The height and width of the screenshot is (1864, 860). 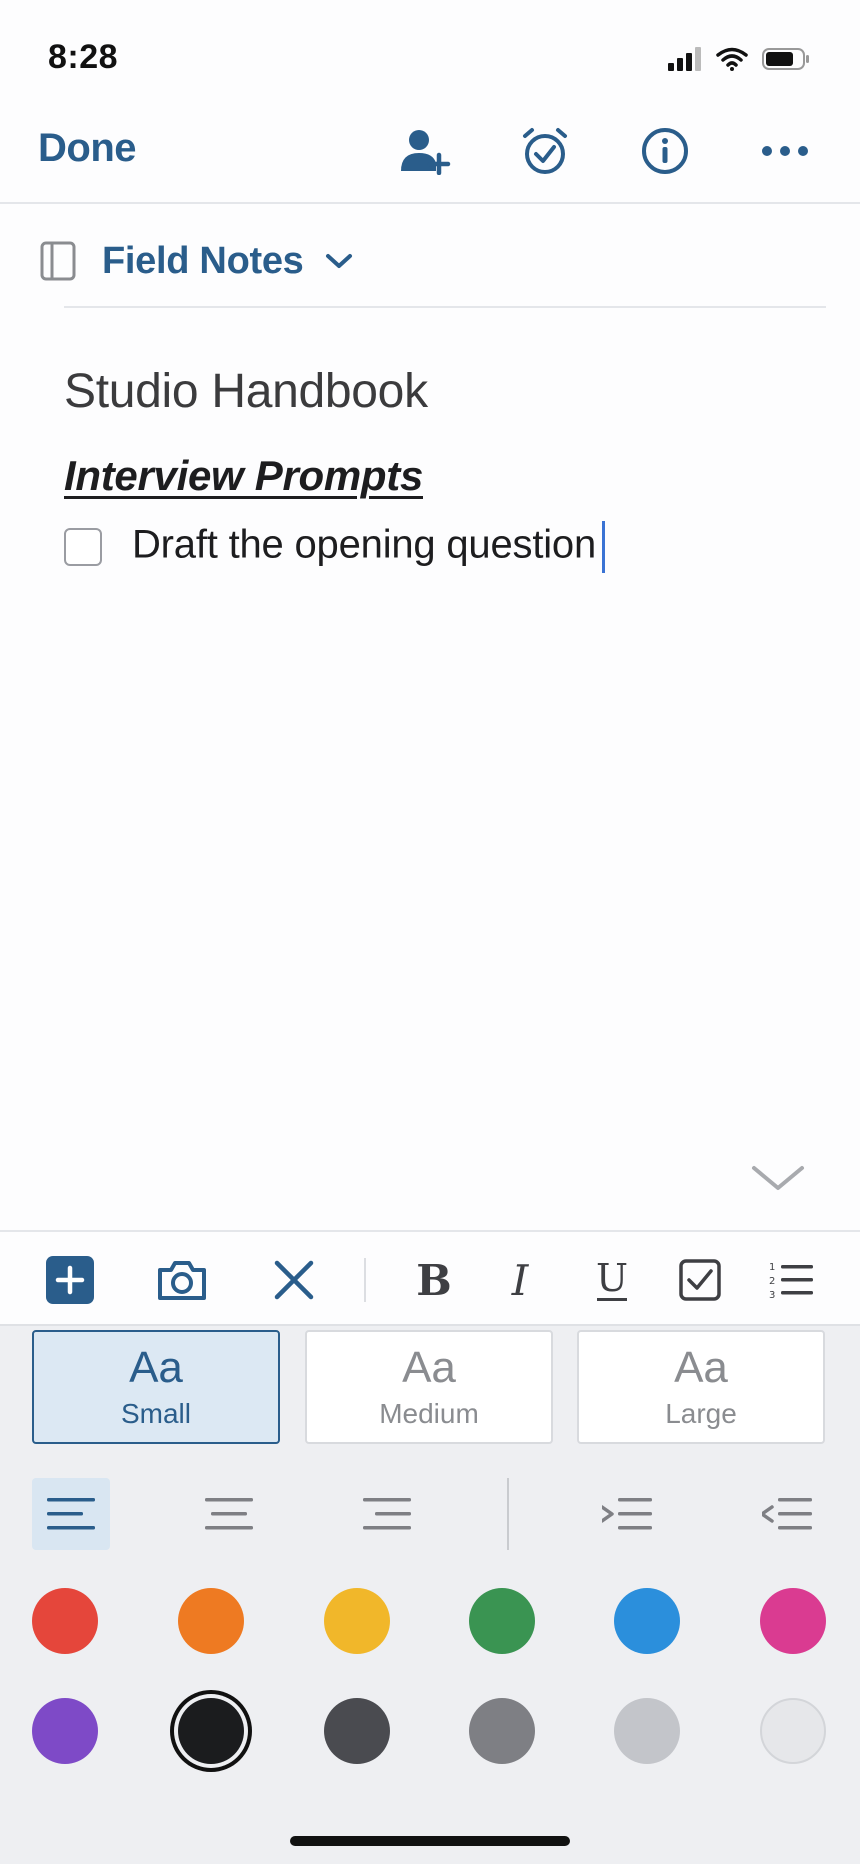 What do you see at coordinates (445, 307) in the screenshot?
I see `notebook-divider` at bounding box center [445, 307].